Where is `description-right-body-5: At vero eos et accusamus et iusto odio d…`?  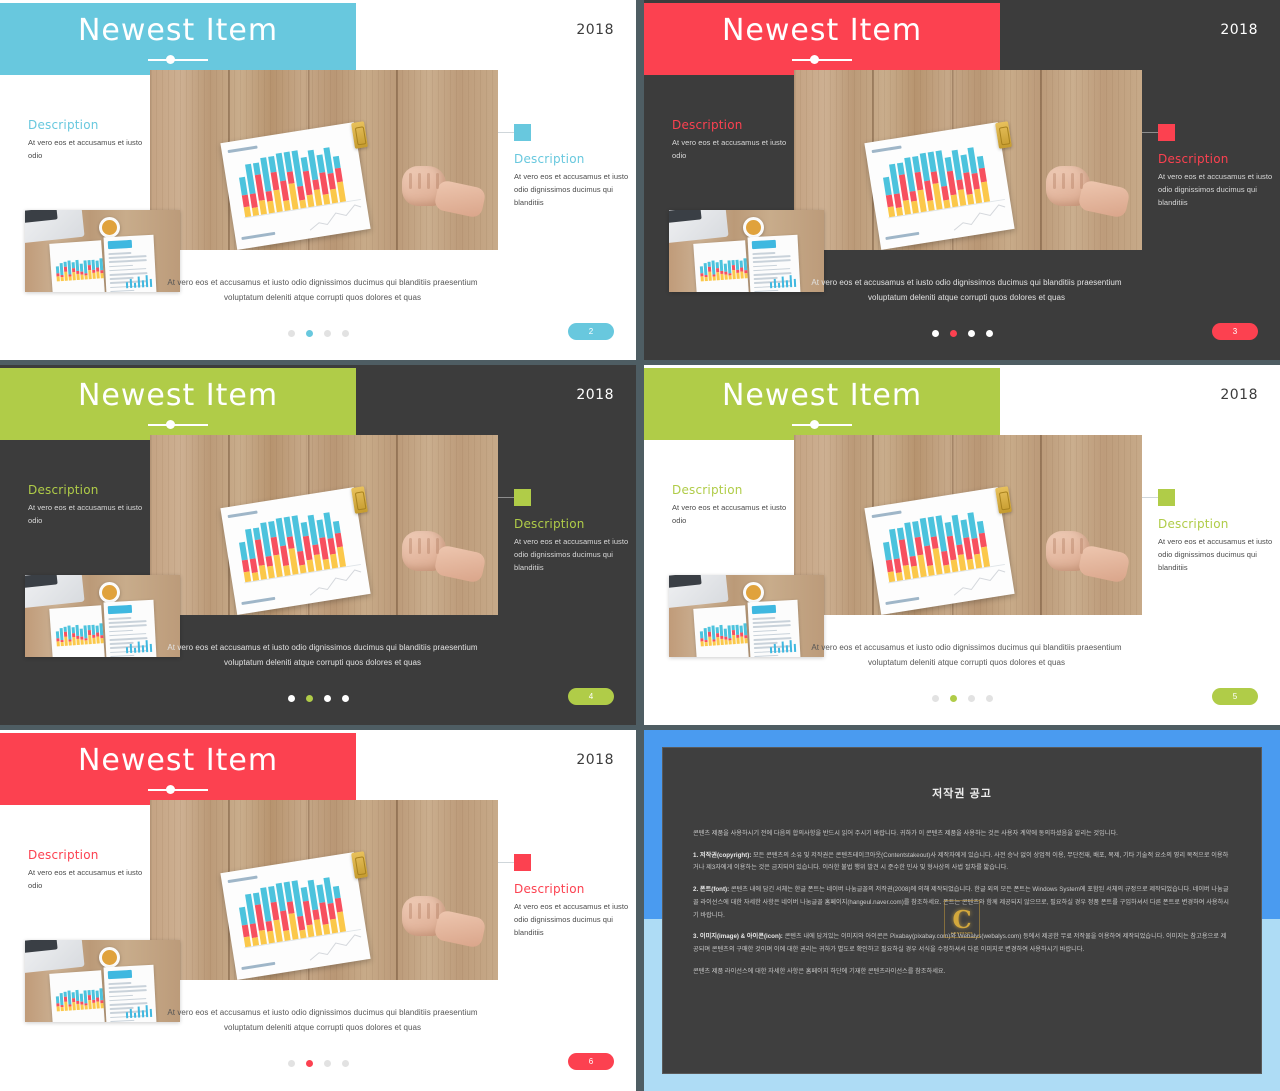
description-right-body-5: At vero eos et accusamus et iusto odio d… is located at coordinates (571, 919).